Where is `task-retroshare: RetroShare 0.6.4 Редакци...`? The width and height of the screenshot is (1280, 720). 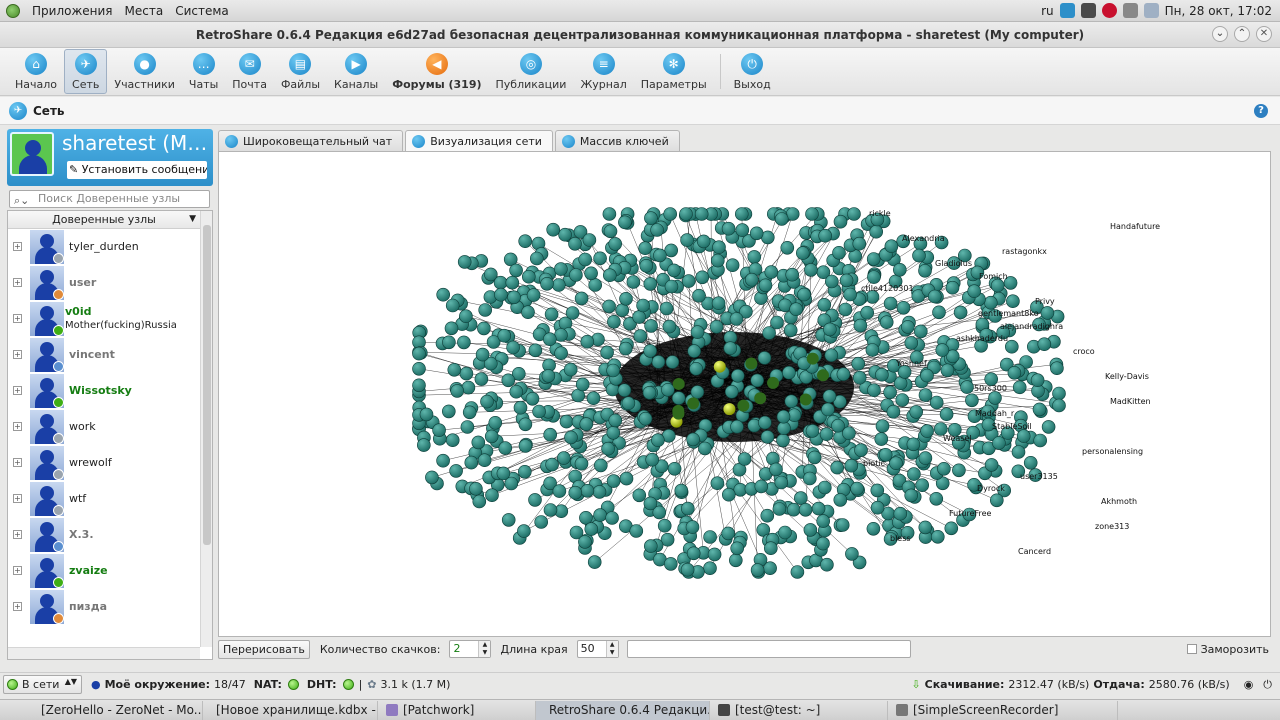
task-retroshare: RetroShare 0.6.4 Редакци... is located at coordinates (623, 710).